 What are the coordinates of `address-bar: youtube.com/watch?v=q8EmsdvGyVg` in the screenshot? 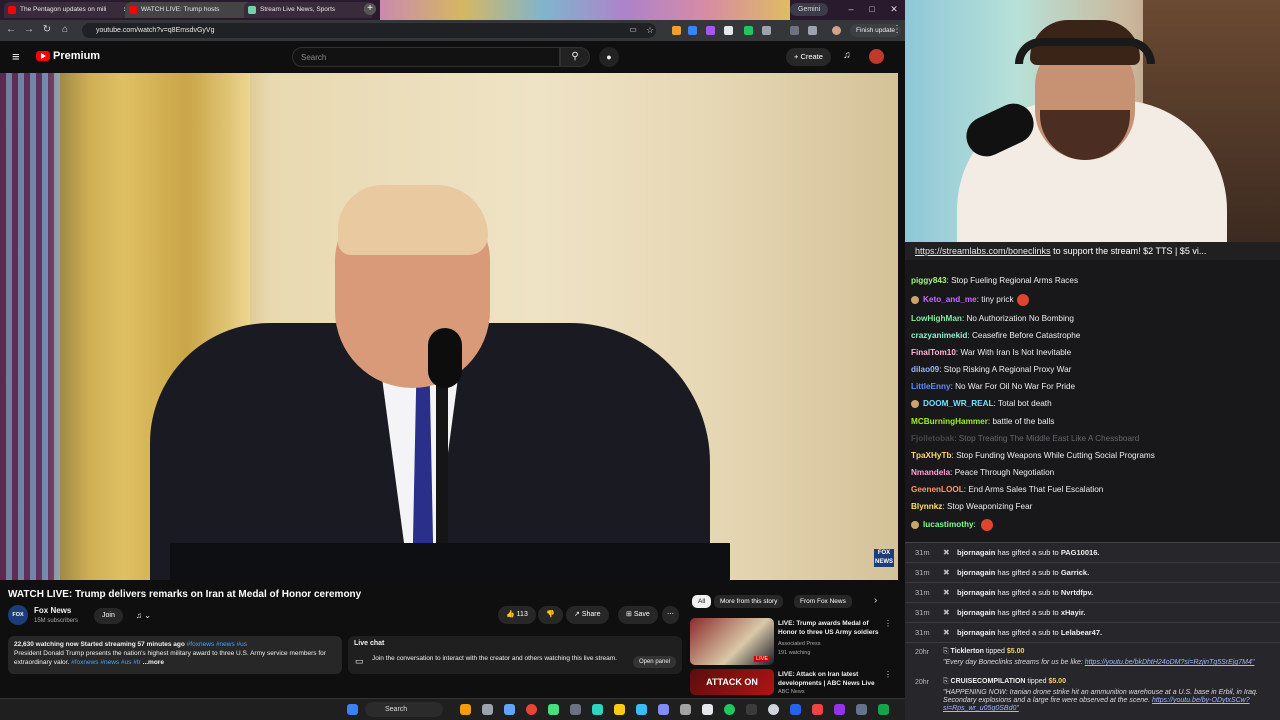 It's located at (369, 30).